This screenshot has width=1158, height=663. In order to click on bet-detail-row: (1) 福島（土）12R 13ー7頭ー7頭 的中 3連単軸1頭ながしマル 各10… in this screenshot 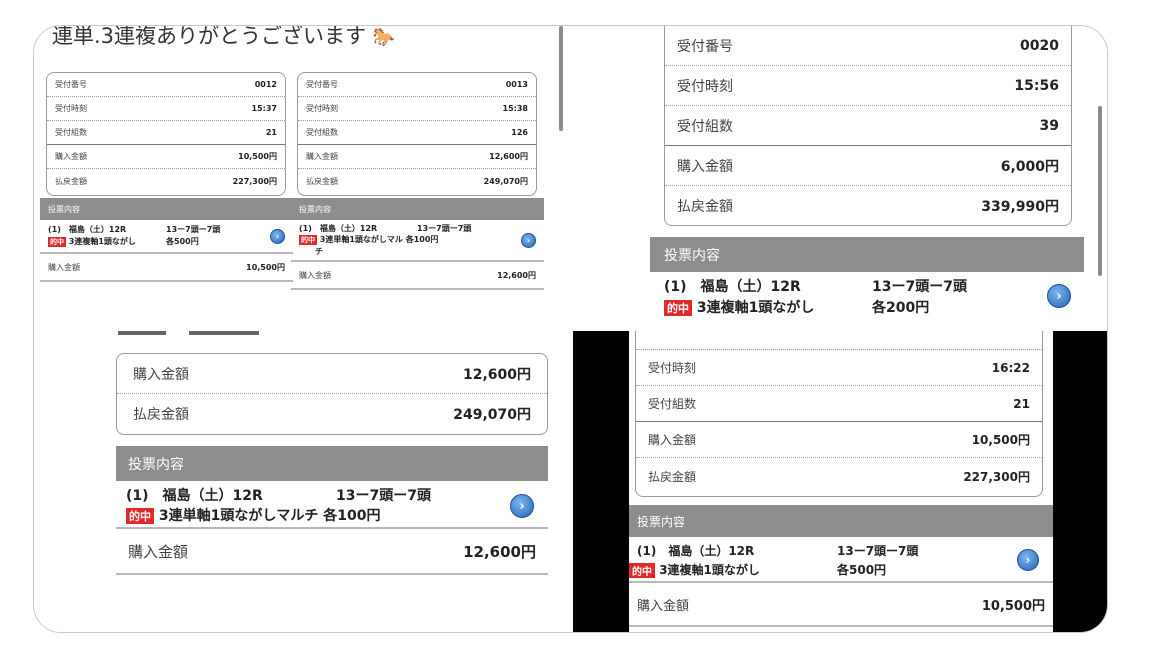, I will do `click(417, 241)`.